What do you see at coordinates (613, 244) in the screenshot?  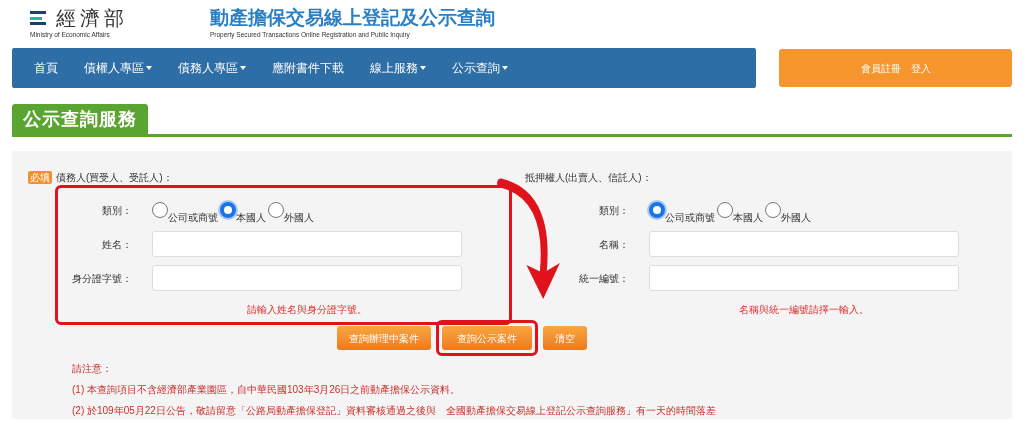 I see `field-label: 名稱：` at bounding box center [613, 244].